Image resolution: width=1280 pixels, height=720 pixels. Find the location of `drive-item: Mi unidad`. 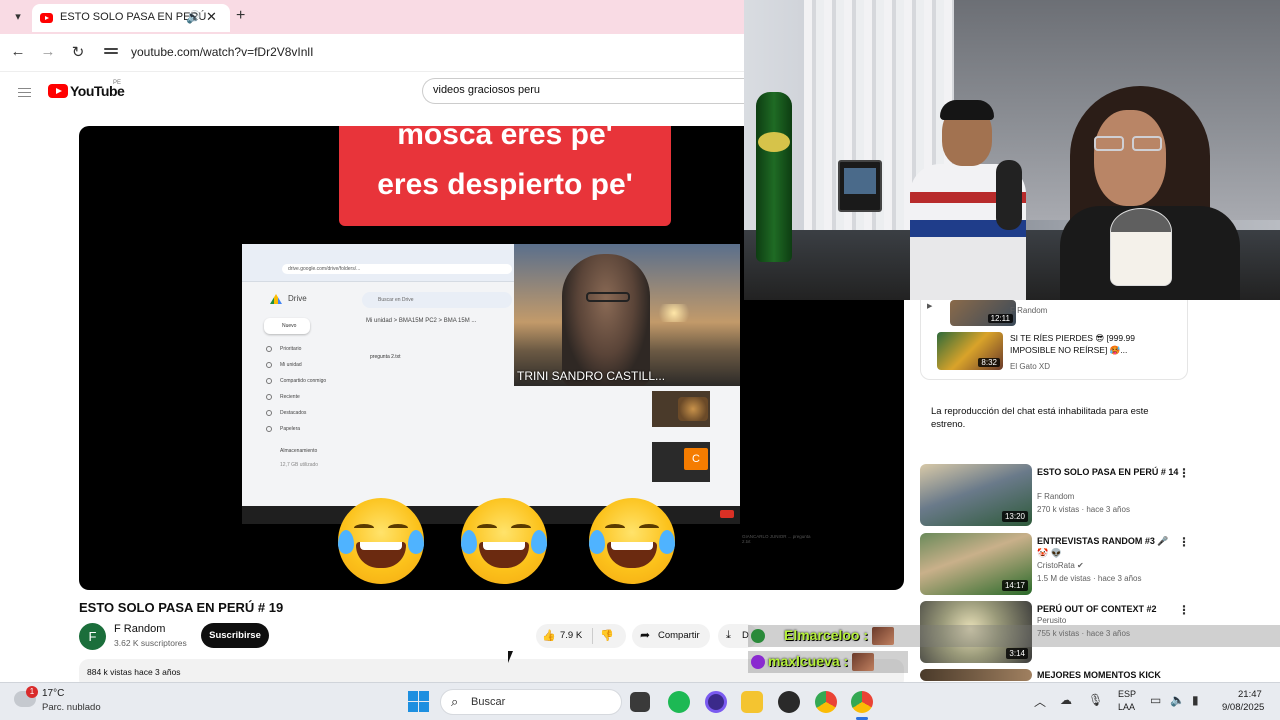

drive-item: Mi unidad is located at coordinates (291, 365).